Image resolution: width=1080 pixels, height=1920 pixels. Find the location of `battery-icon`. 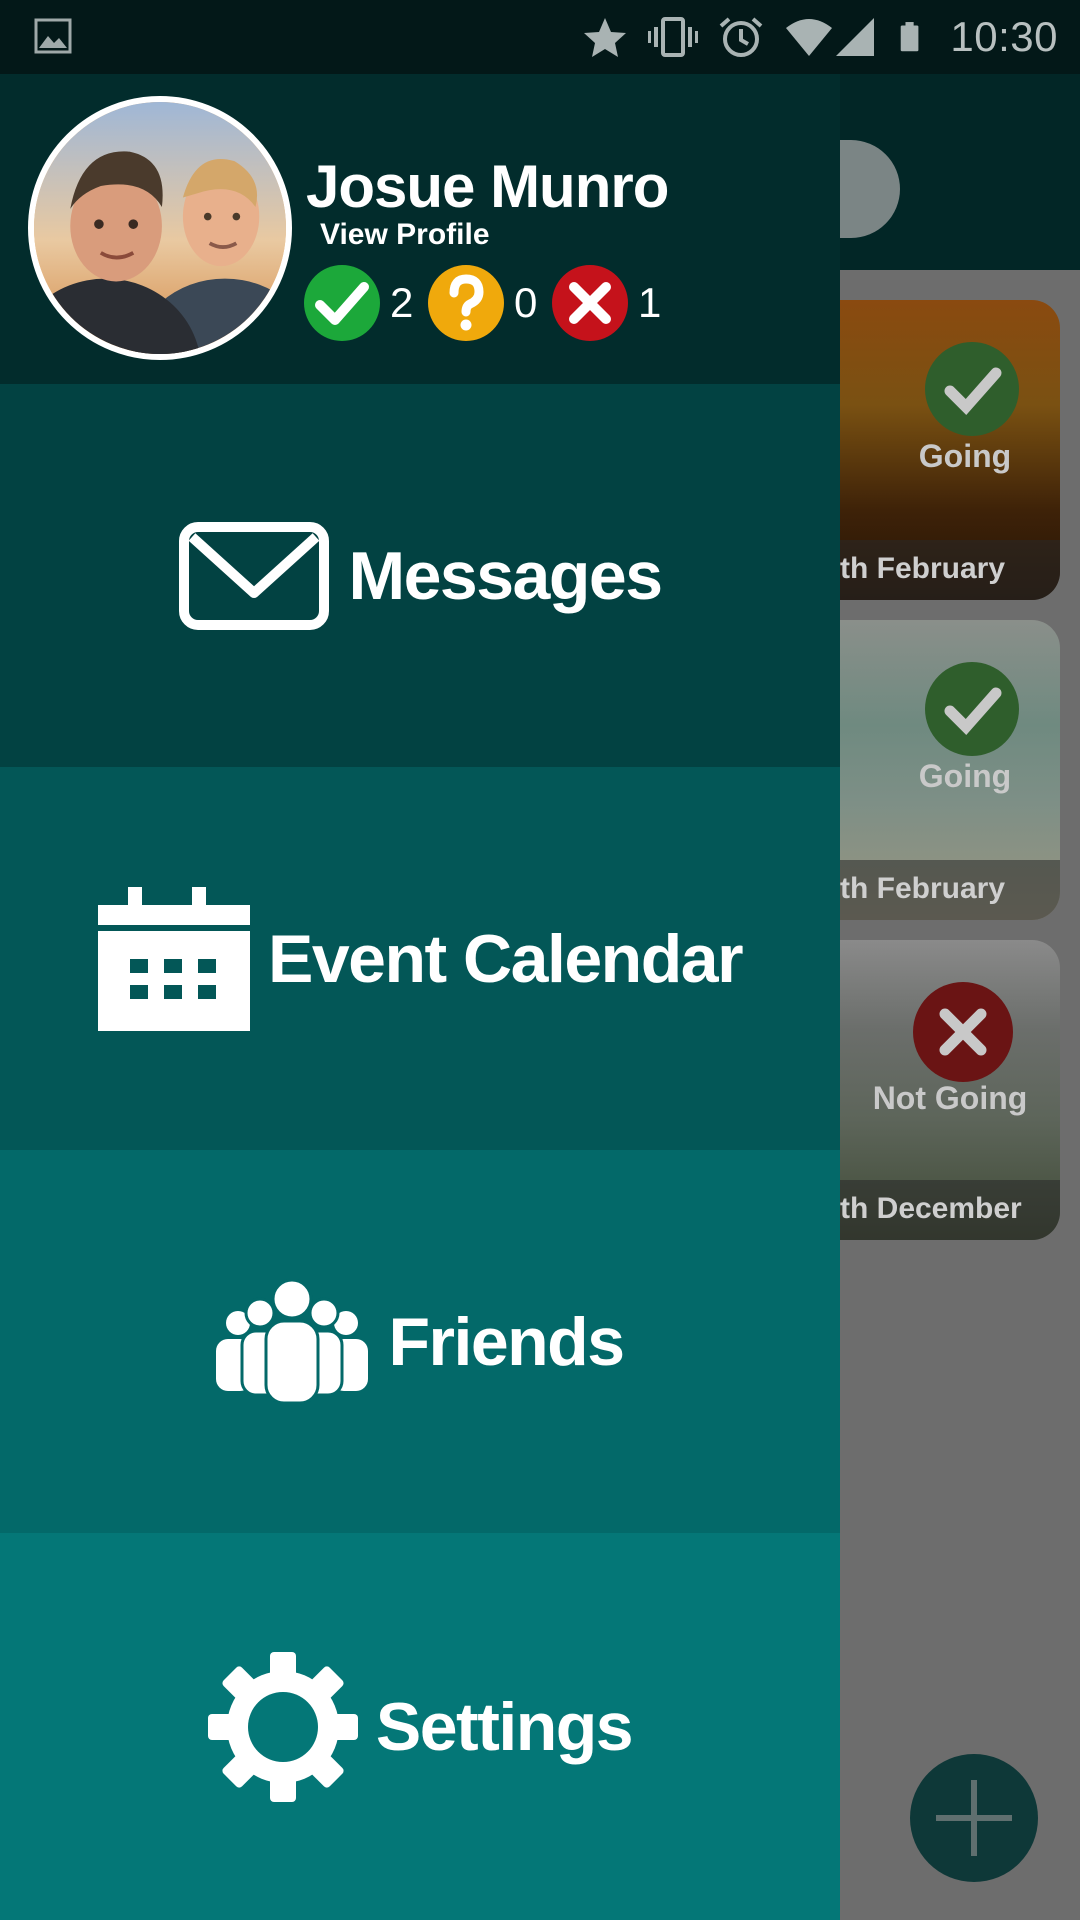

battery-icon is located at coordinates (910, 37).